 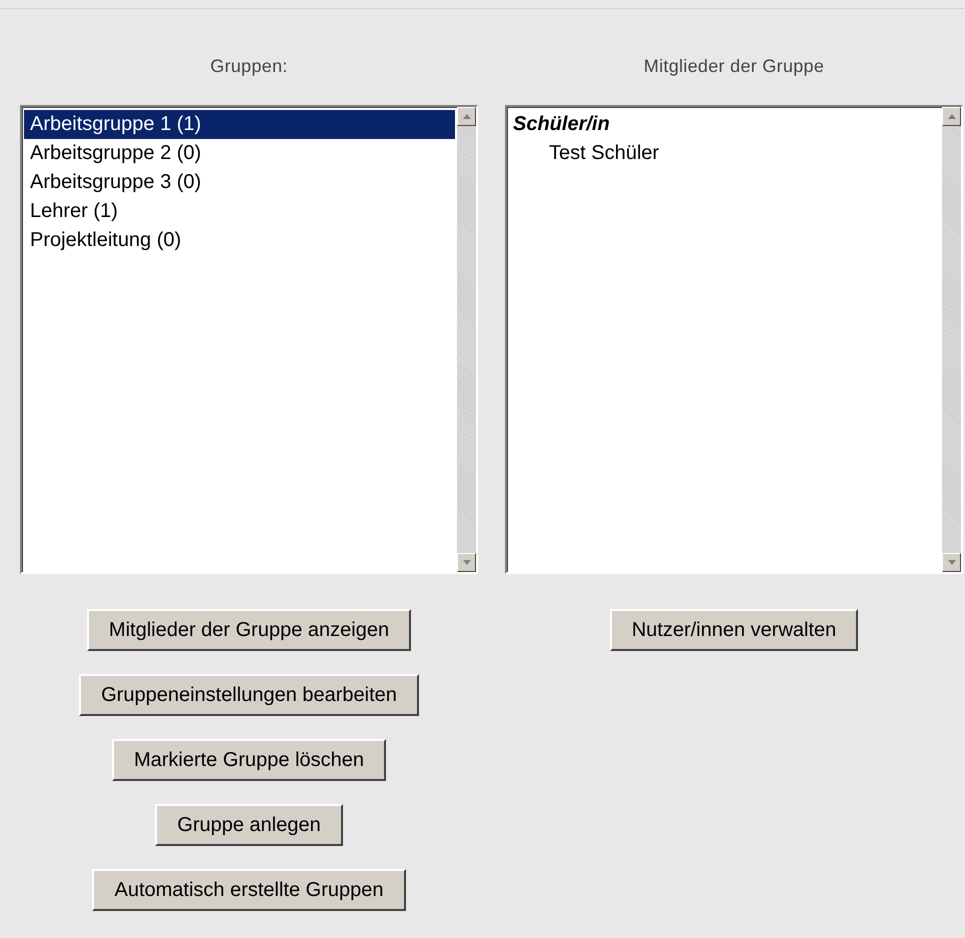 I want to click on list-item: Arbeitsgruppe 2 (0), so click(x=239, y=153).